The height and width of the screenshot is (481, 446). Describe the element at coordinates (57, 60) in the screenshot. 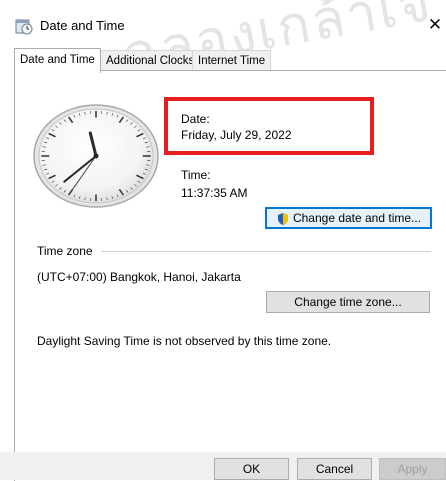

I see `tab-date-and-time: Date and Time` at that location.